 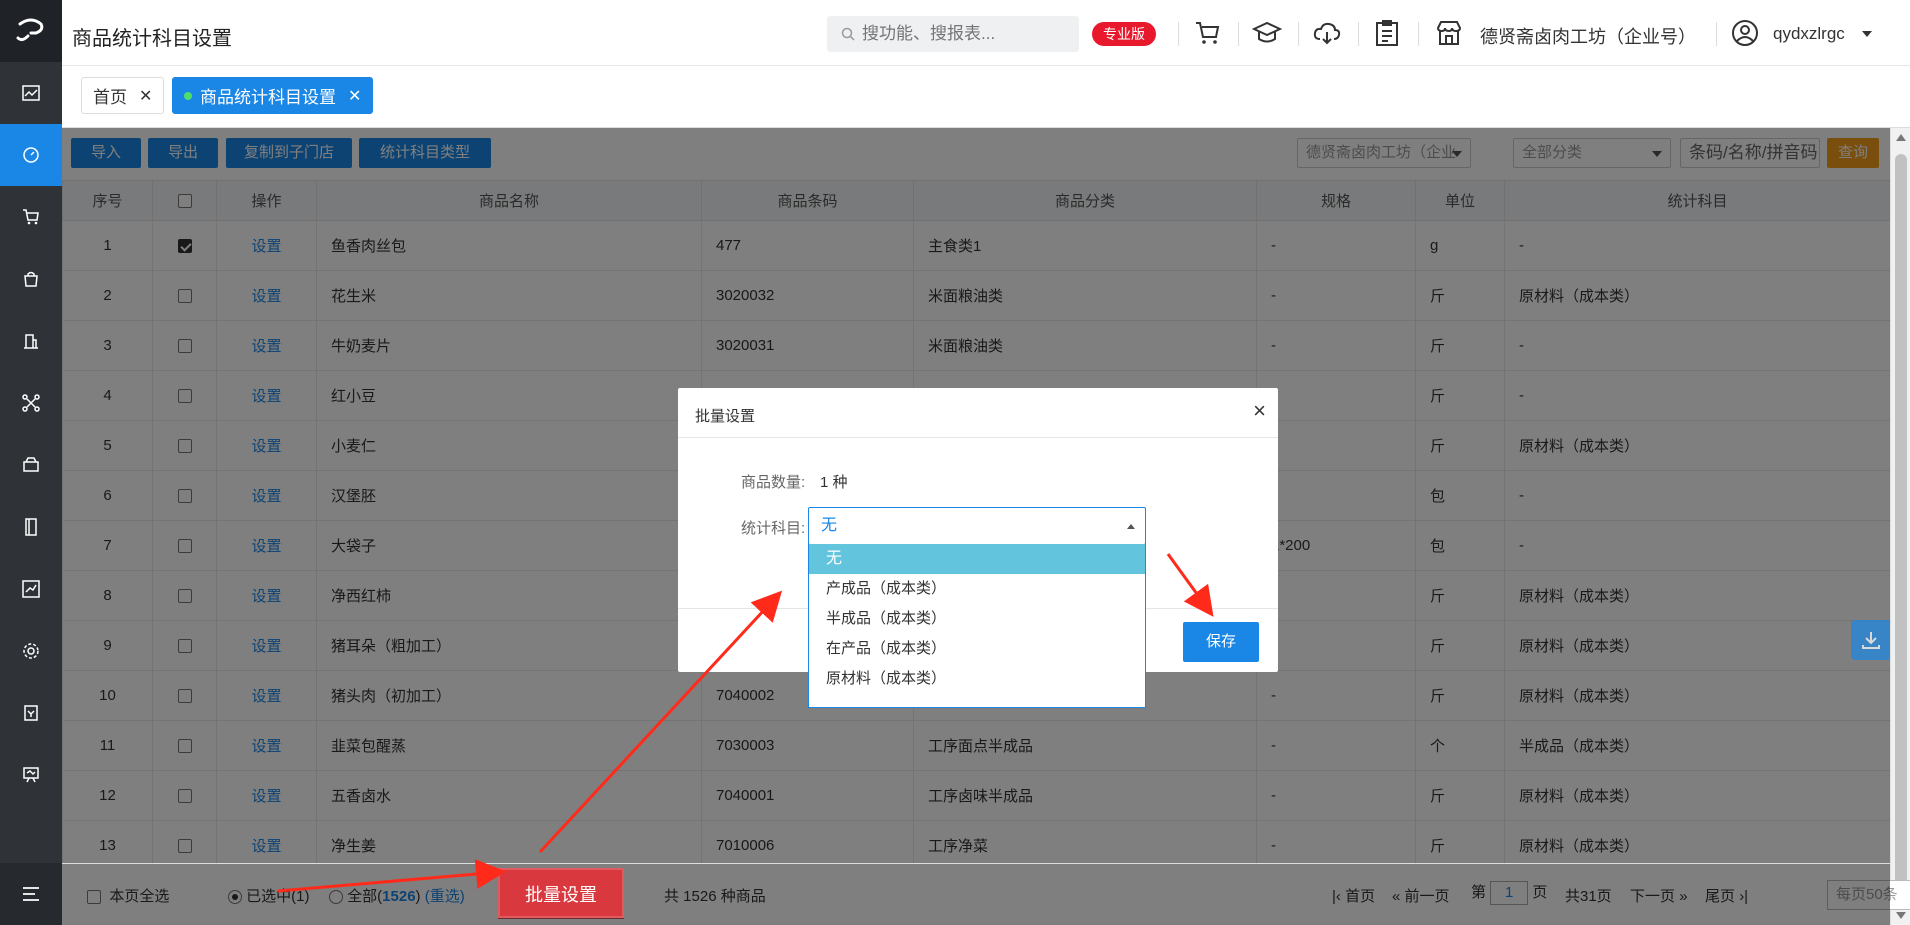 I want to click on subject-label: 统计科目:, so click(x=773, y=528).